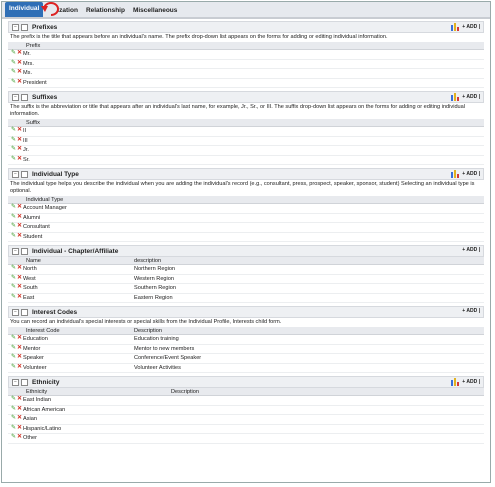 Image resolution: width=495 pixels, height=487 pixels. Describe the element at coordinates (69, 261) in the screenshot. I see `column-header: Name` at that location.